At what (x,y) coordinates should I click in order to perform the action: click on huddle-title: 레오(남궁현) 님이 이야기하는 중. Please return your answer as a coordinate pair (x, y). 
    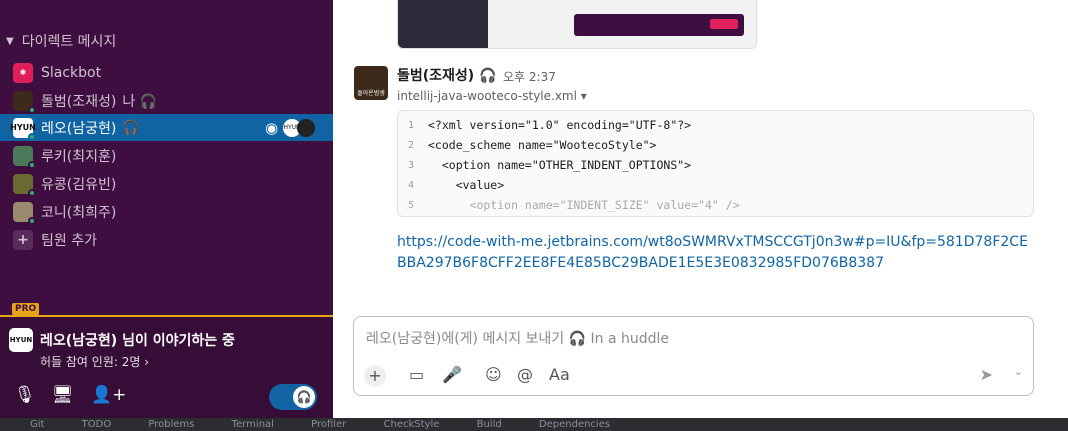
    Looking at the image, I should click on (137, 341).